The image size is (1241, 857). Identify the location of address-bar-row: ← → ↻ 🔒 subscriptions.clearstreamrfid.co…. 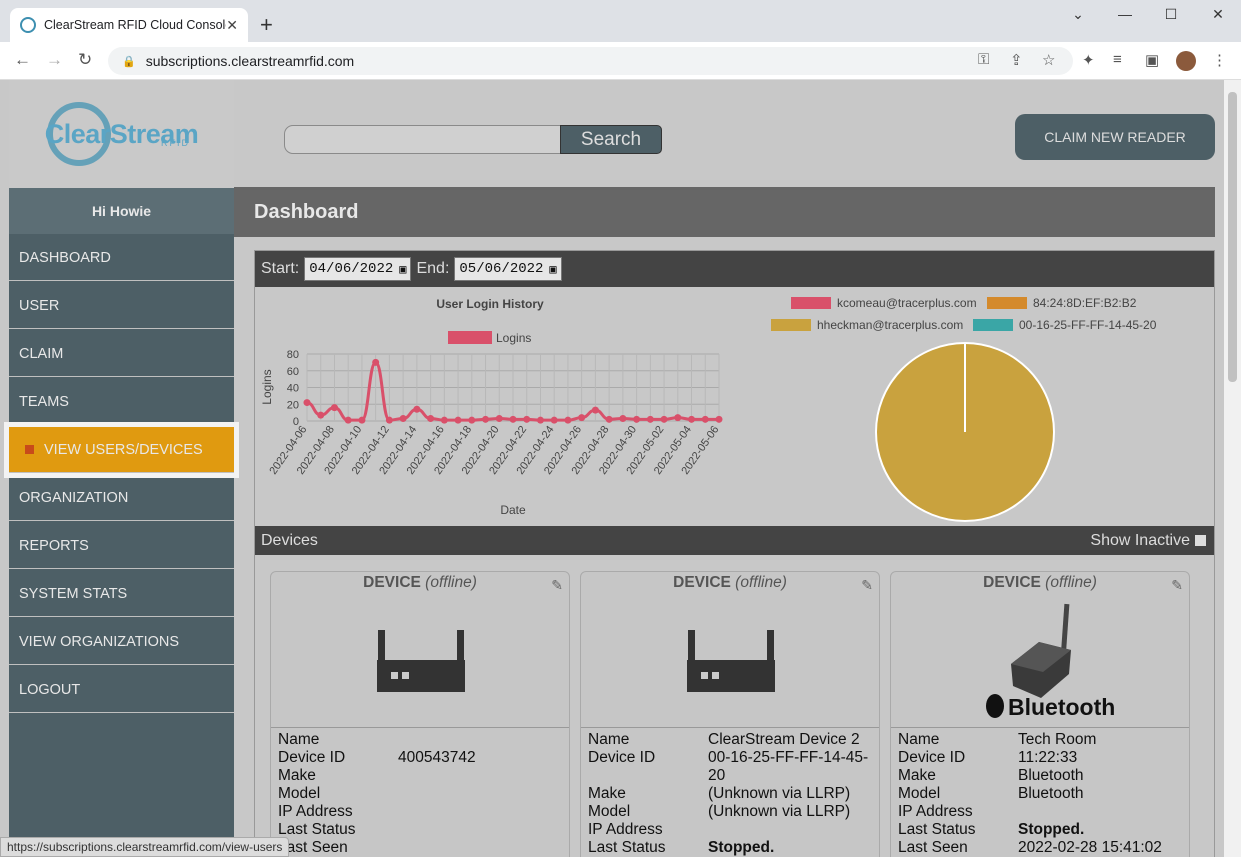
(620, 61).